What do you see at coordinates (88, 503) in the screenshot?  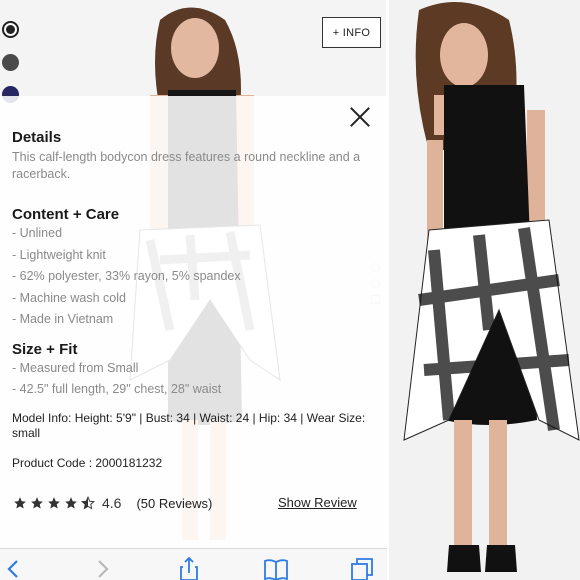 I see `star-half-icon` at bounding box center [88, 503].